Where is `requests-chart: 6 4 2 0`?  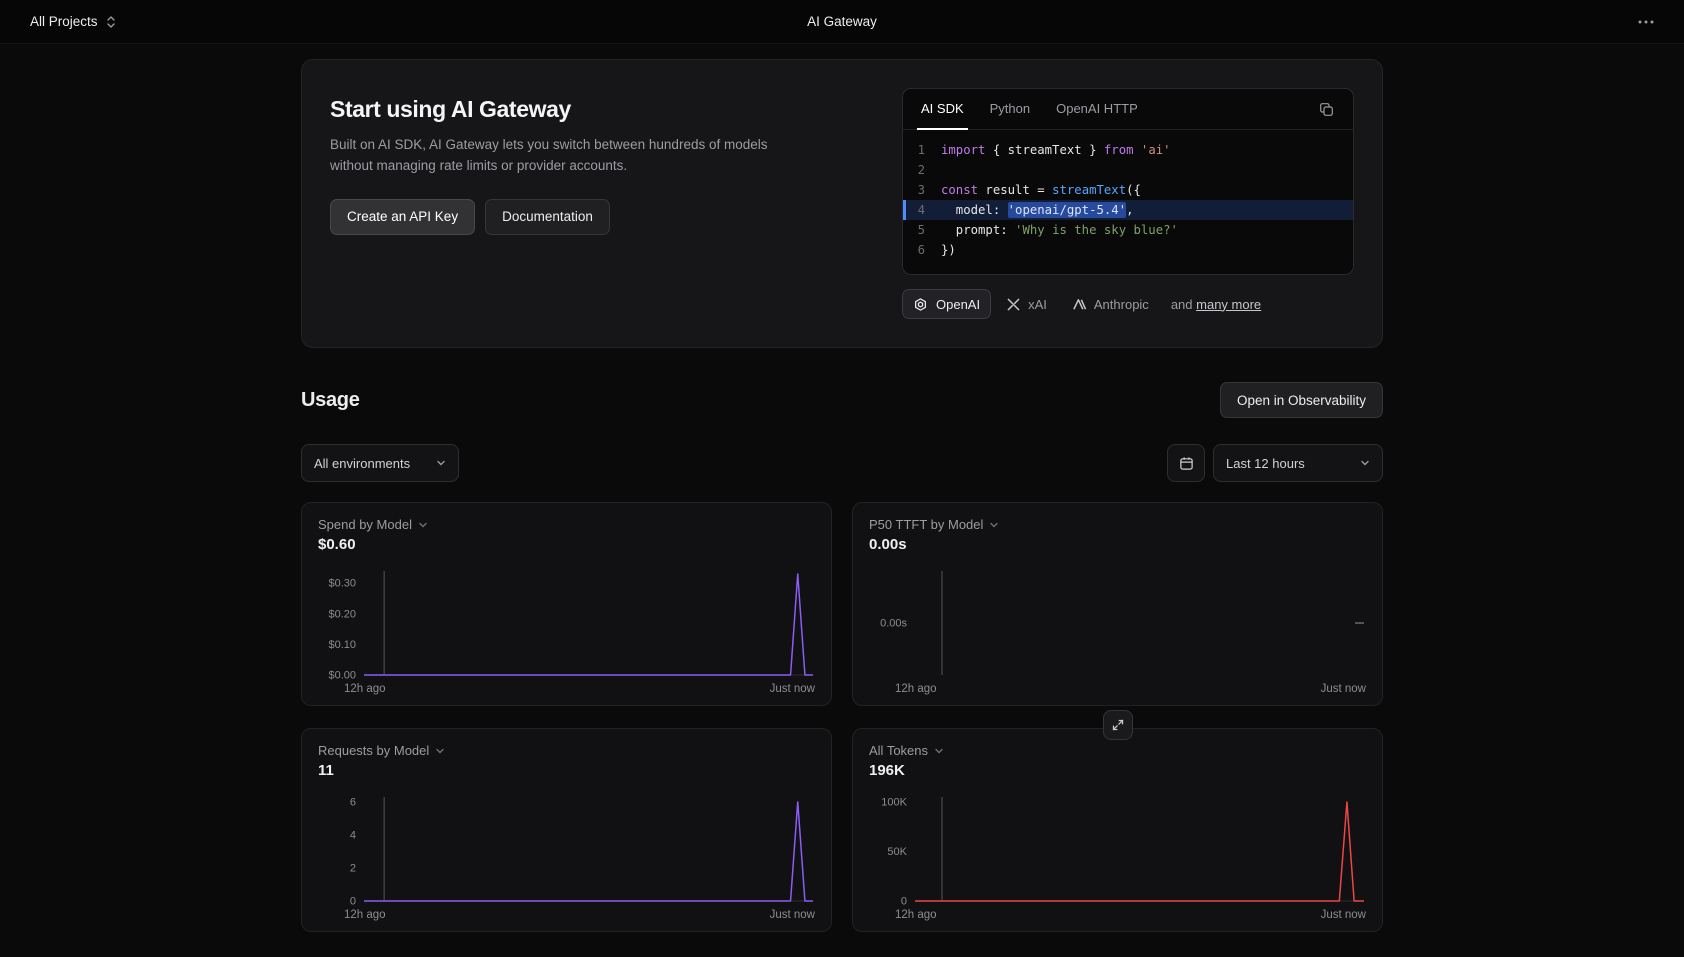
requests-chart: 6 4 2 0 is located at coordinates (566, 849).